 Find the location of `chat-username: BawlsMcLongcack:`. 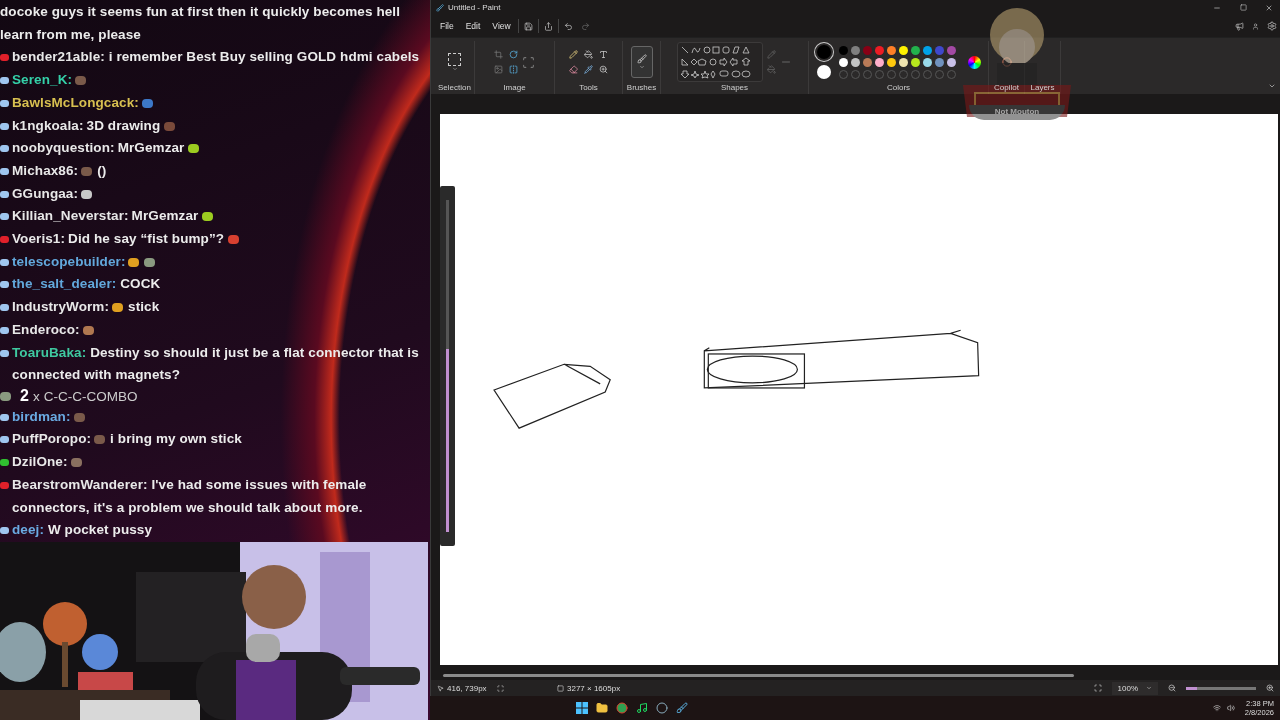

chat-username: BawlsMcLongcack: is located at coordinates (75, 102).